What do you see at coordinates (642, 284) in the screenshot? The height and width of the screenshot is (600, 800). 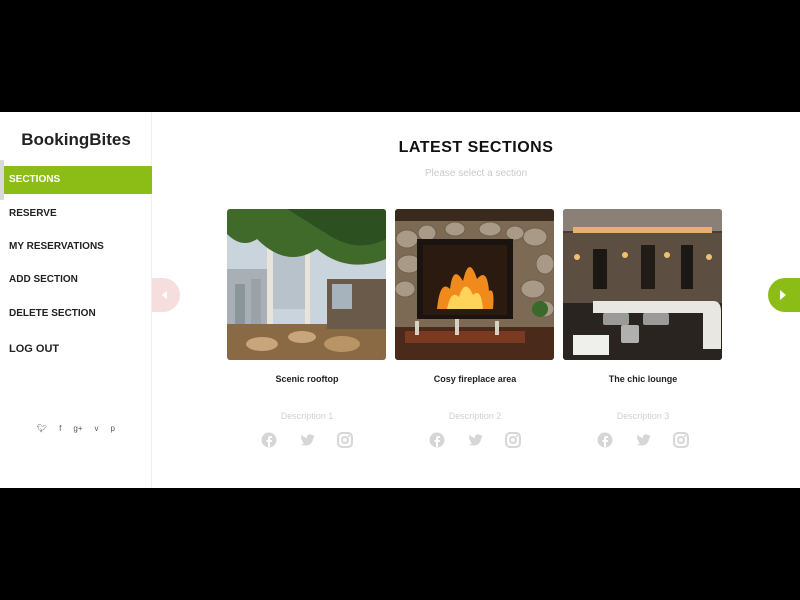 I see `section-image-lounge` at bounding box center [642, 284].